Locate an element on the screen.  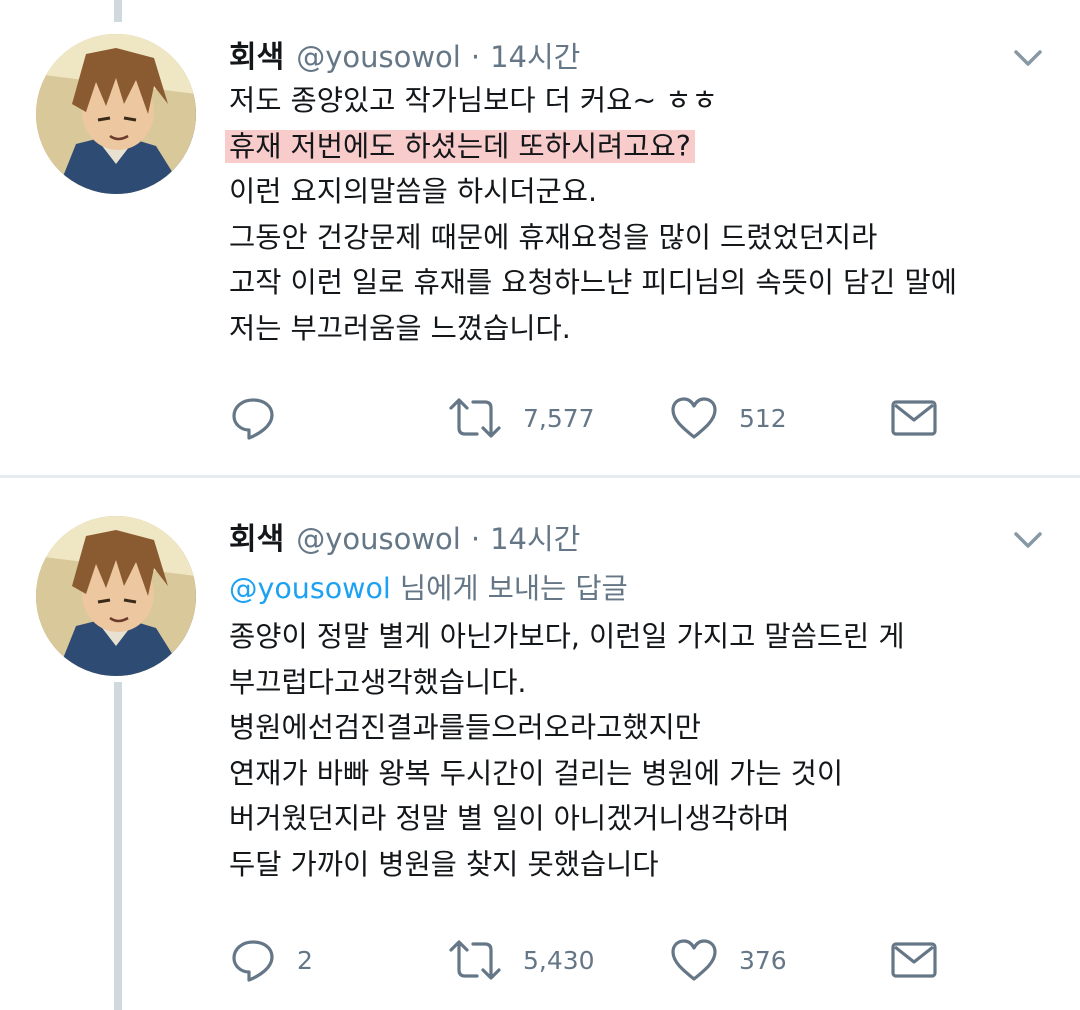
tweet-text-line: 이런 요지의말씀을 하시더군요. is located at coordinates (413, 191).